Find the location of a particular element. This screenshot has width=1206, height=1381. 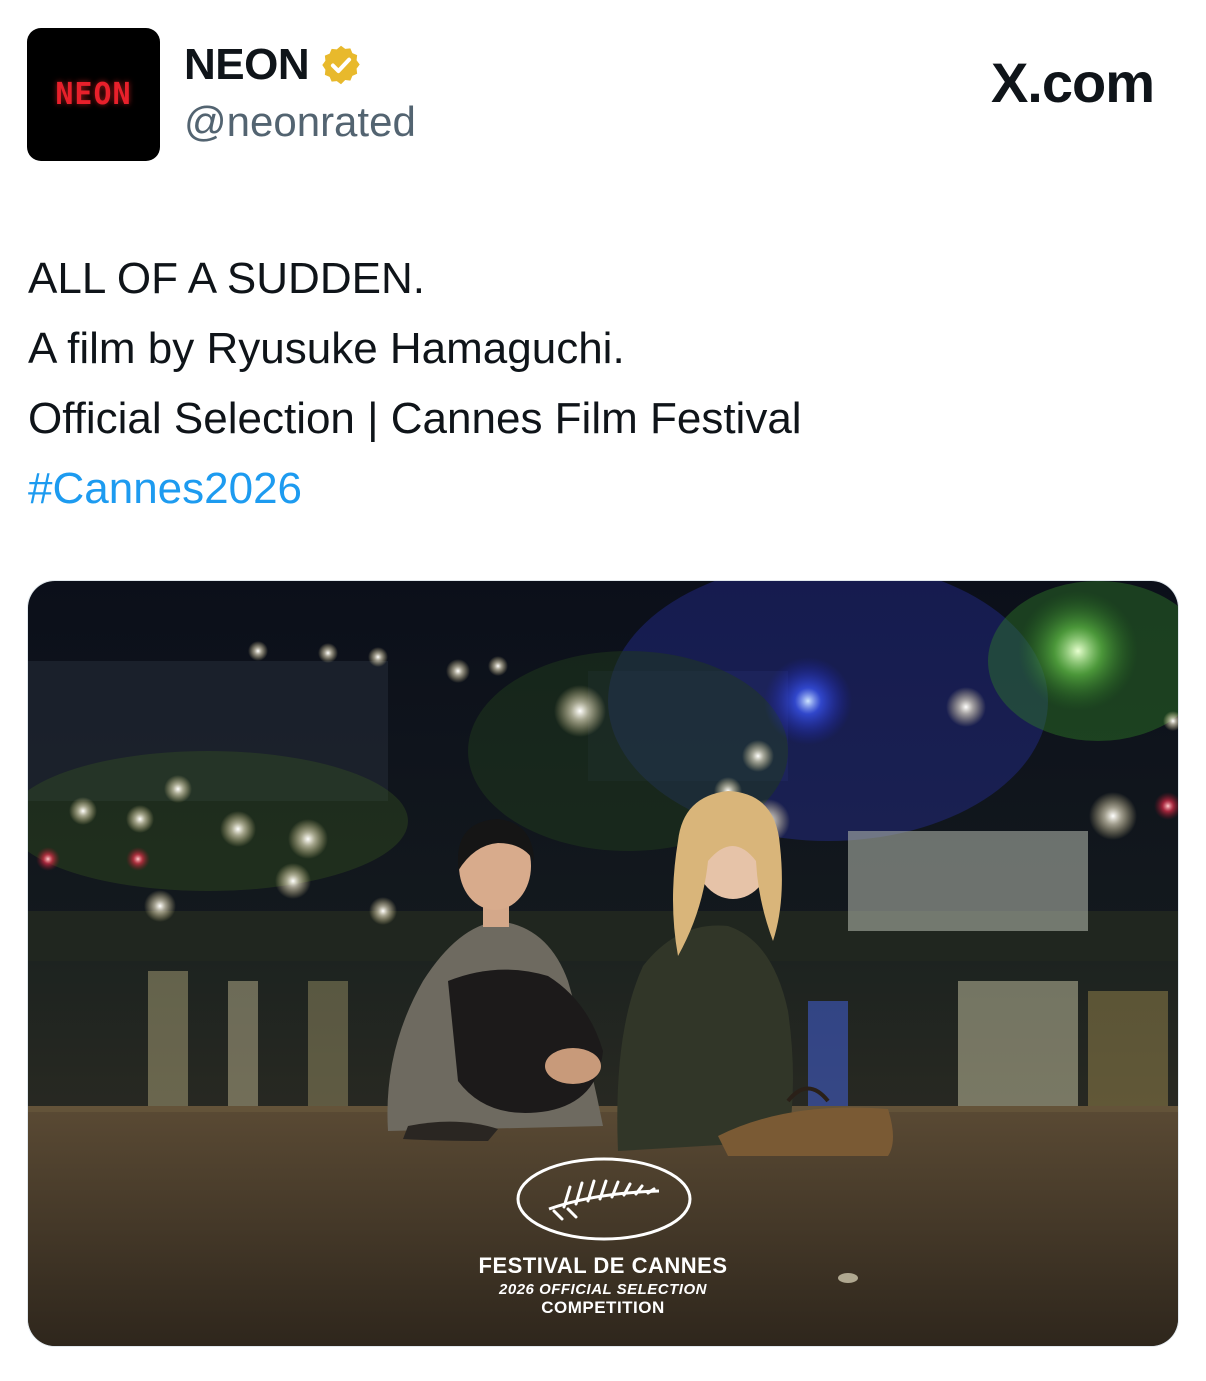

author-handle: @neonrated is located at coordinates (300, 122).